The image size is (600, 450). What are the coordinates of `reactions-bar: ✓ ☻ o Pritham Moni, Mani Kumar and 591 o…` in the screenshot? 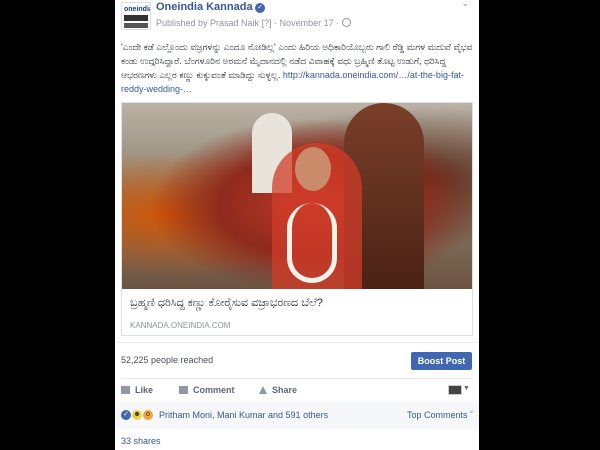 It's located at (297, 415).